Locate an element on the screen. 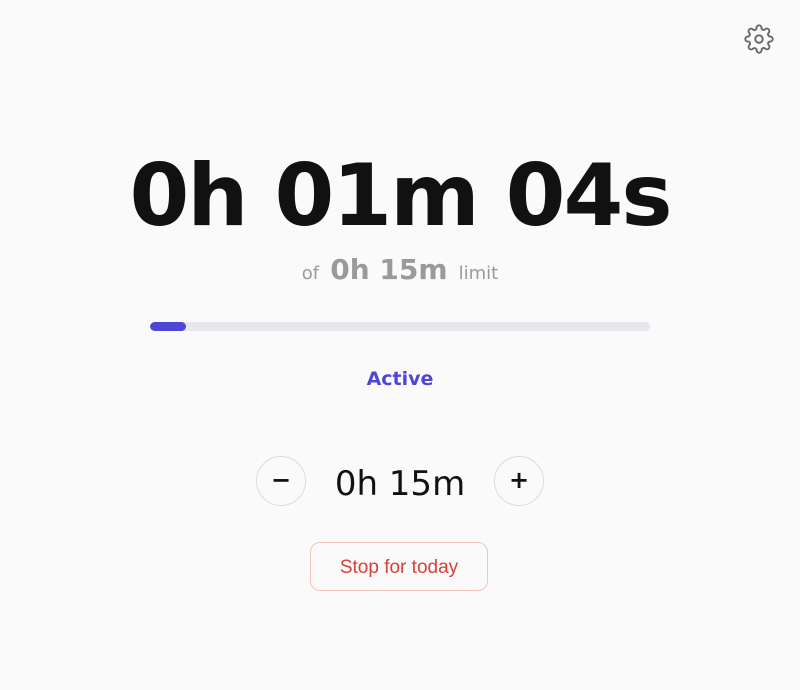 This screenshot has height=690, width=800. limit-prefix: of is located at coordinates (310, 273).